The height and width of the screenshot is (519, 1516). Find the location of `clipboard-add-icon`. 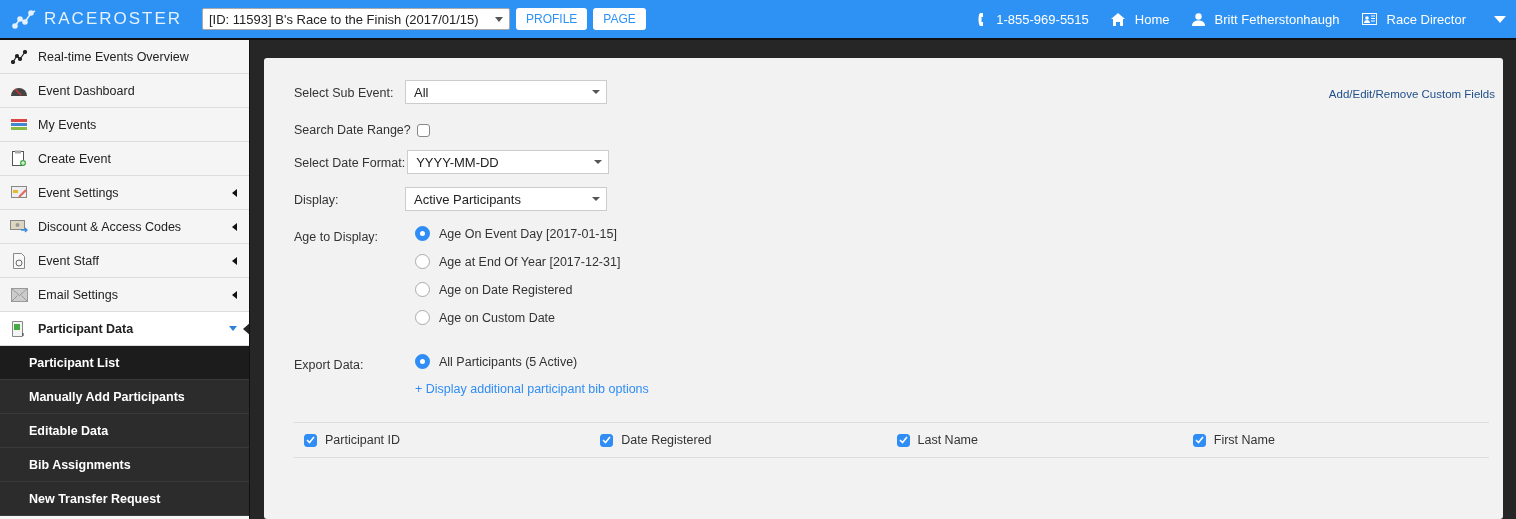

clipboard-add-icon is located at coordinates (19, 158).